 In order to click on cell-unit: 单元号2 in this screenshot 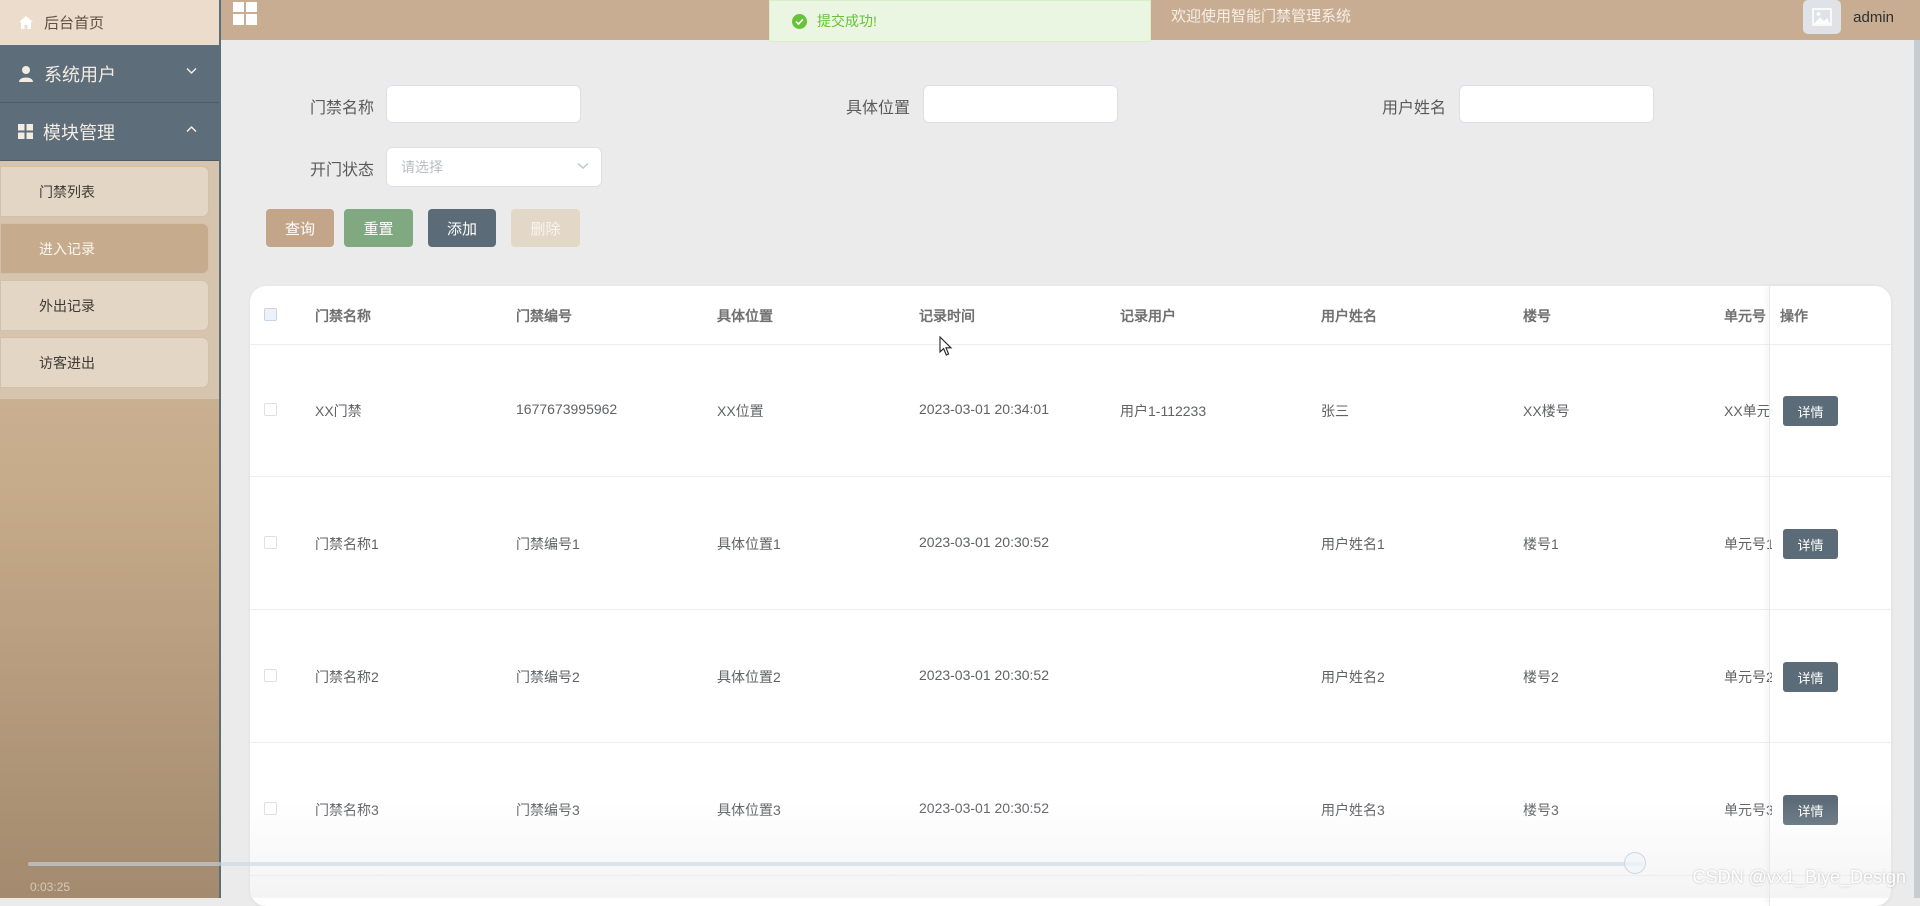, I will do `click(1748, 677)`.